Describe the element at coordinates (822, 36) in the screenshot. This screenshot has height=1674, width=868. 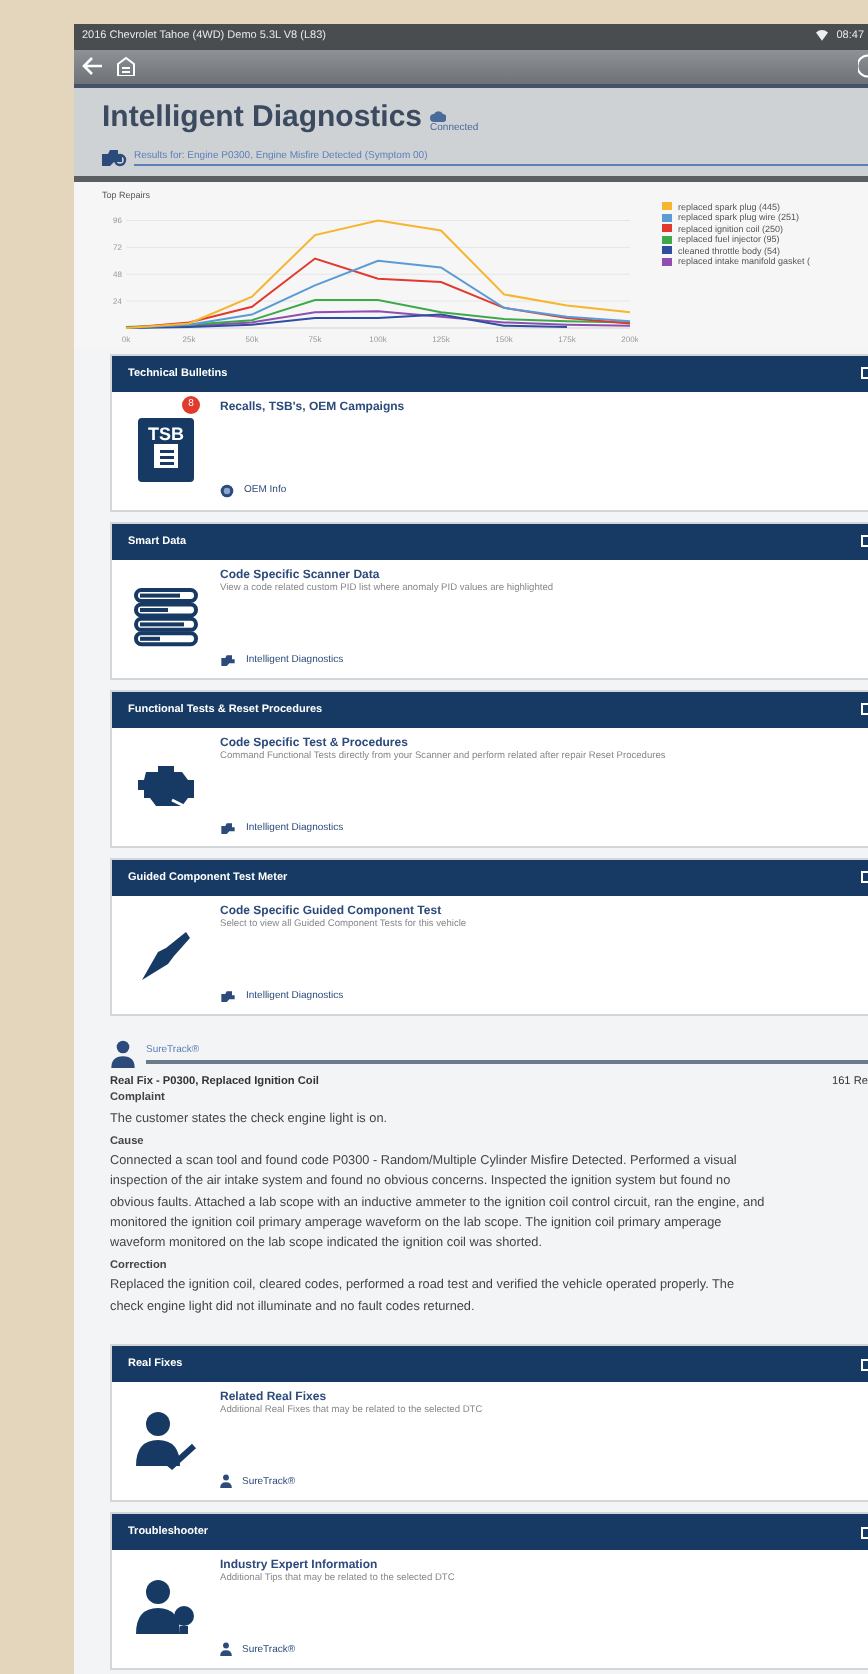
I see `wifi-icon` at that location.